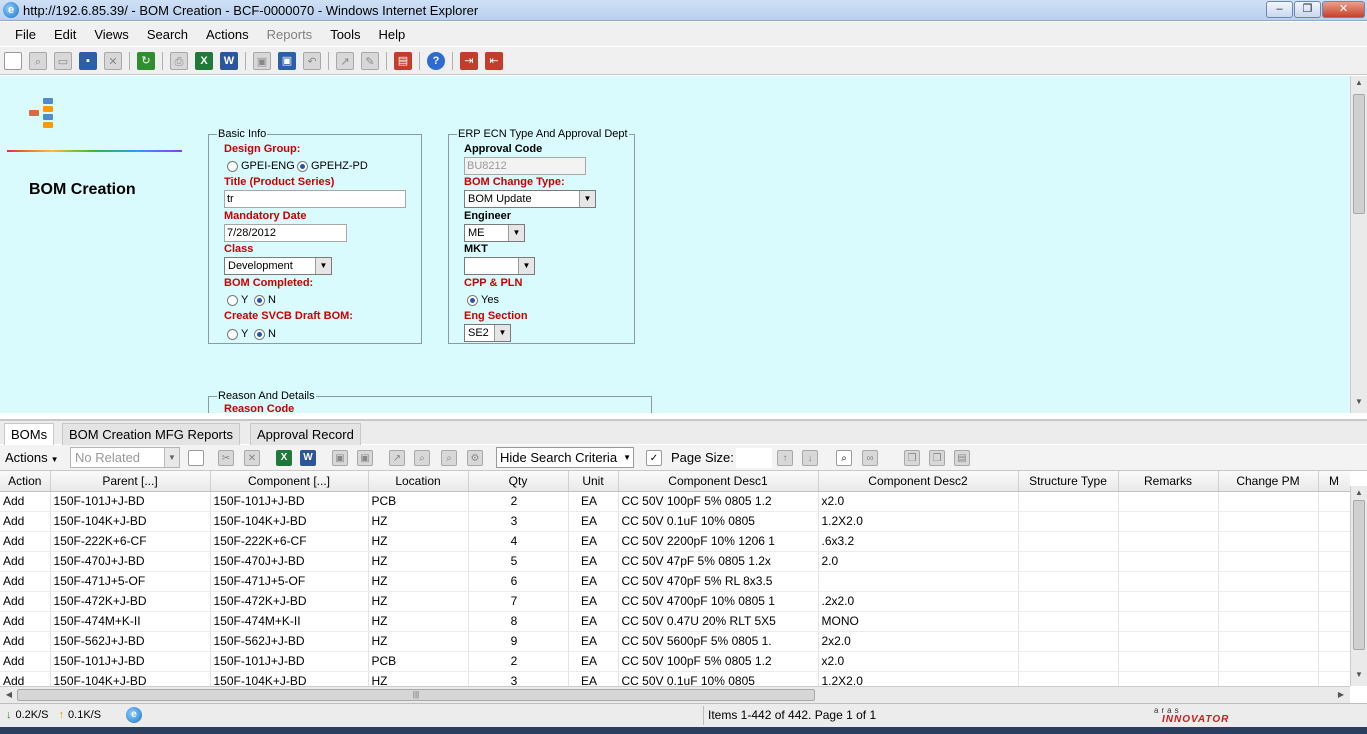 The height and width of the screenshot is (734, 1367). Describe the element at coordinates (494, 233) in the screenshot. I see `engineer-select: ME ▼` at that location.